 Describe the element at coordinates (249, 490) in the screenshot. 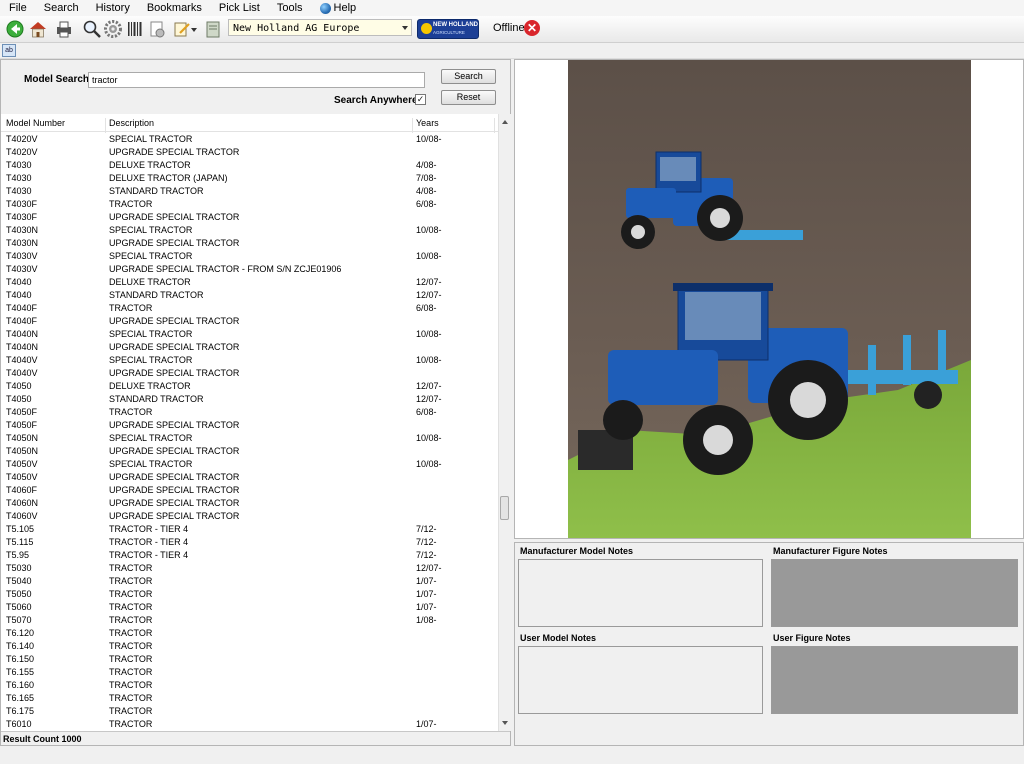

I see `table-row: T4060F UPGRADE SPECIAL TRACTOR` at that location.